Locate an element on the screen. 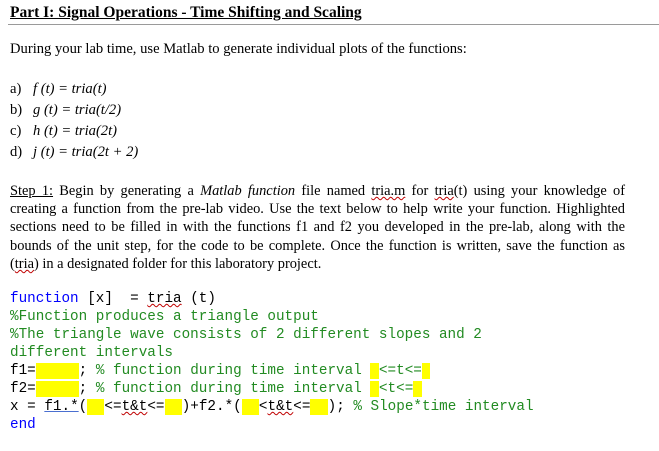 Image resolution: width=659 pixels, height=451 pixels. function-expression: f (t) = tria(t) is located at coordinates (70, 89).